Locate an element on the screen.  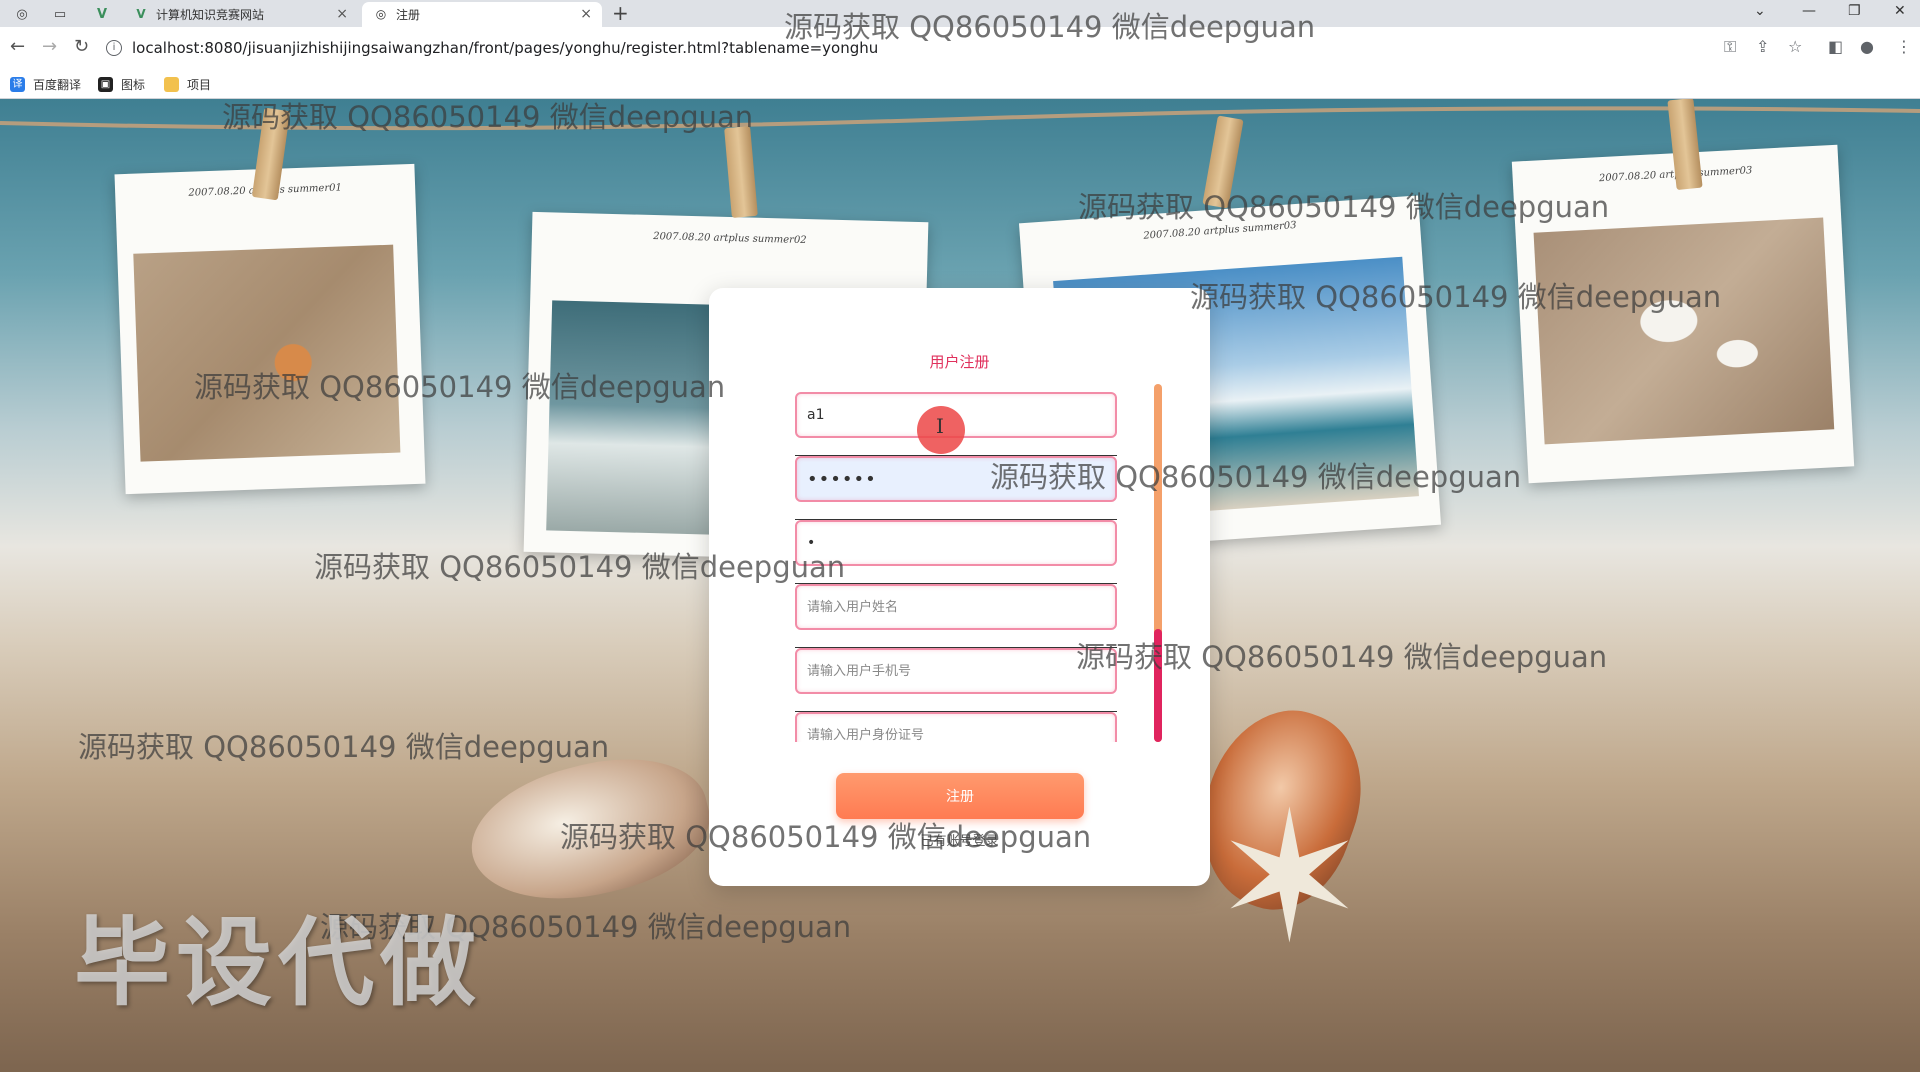
register-card: 用户注册 注册 已有账号登录 is located at coordinates (959, 587).